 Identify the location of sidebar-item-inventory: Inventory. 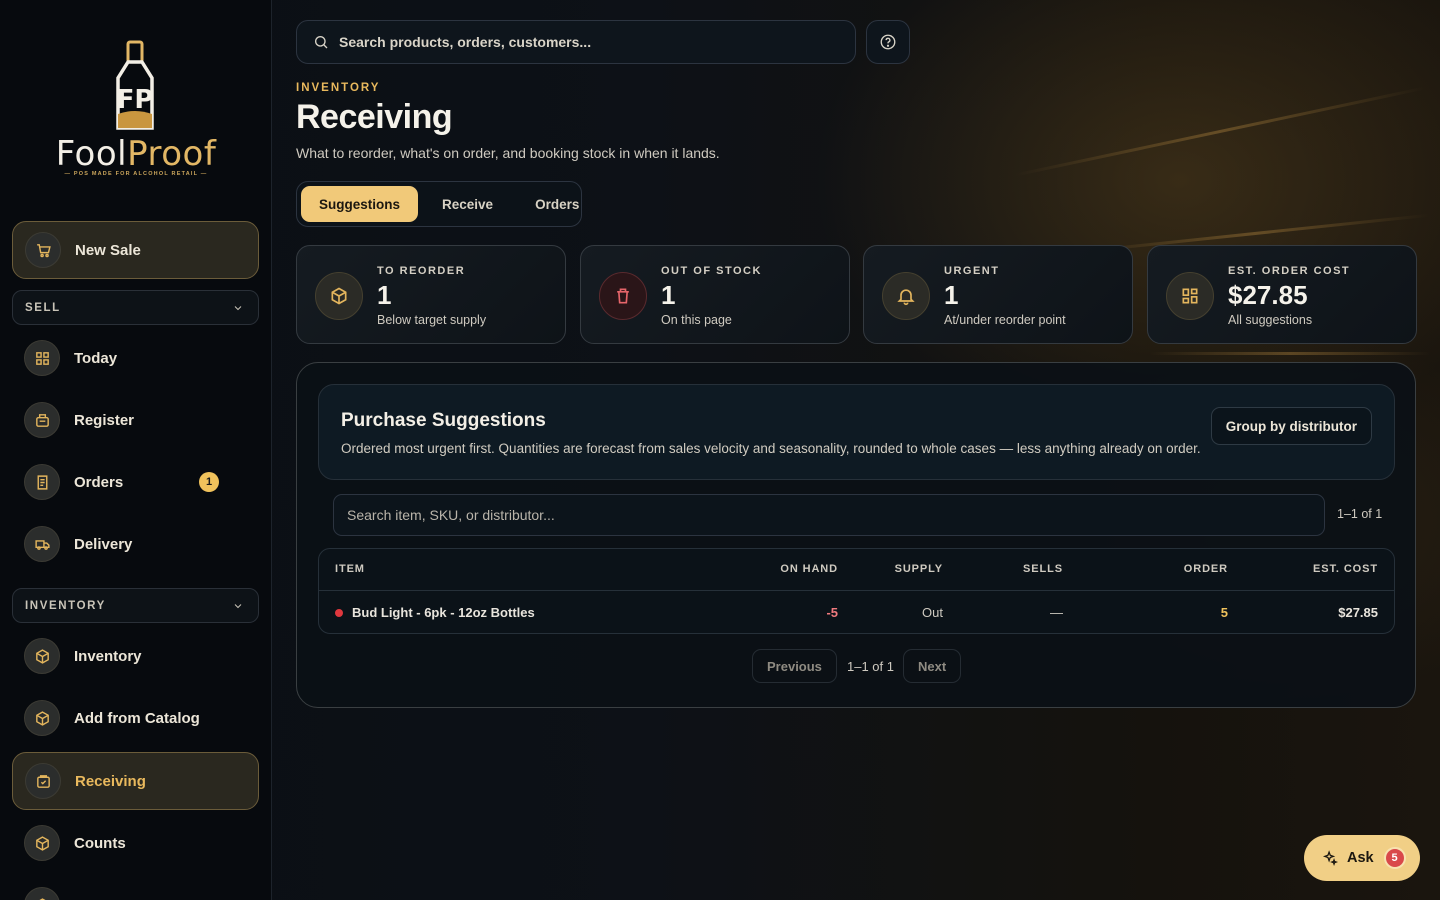
(135, 656).